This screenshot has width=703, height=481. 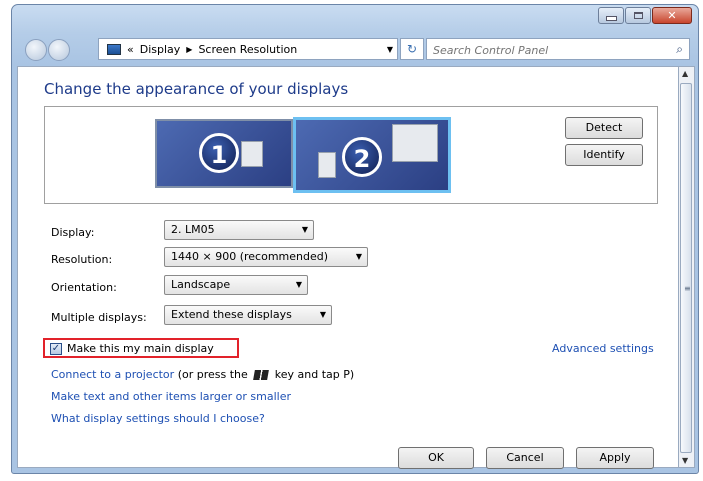 I want to click on display-help-link: What display settings should I choose?, so click(x=158, y=418).